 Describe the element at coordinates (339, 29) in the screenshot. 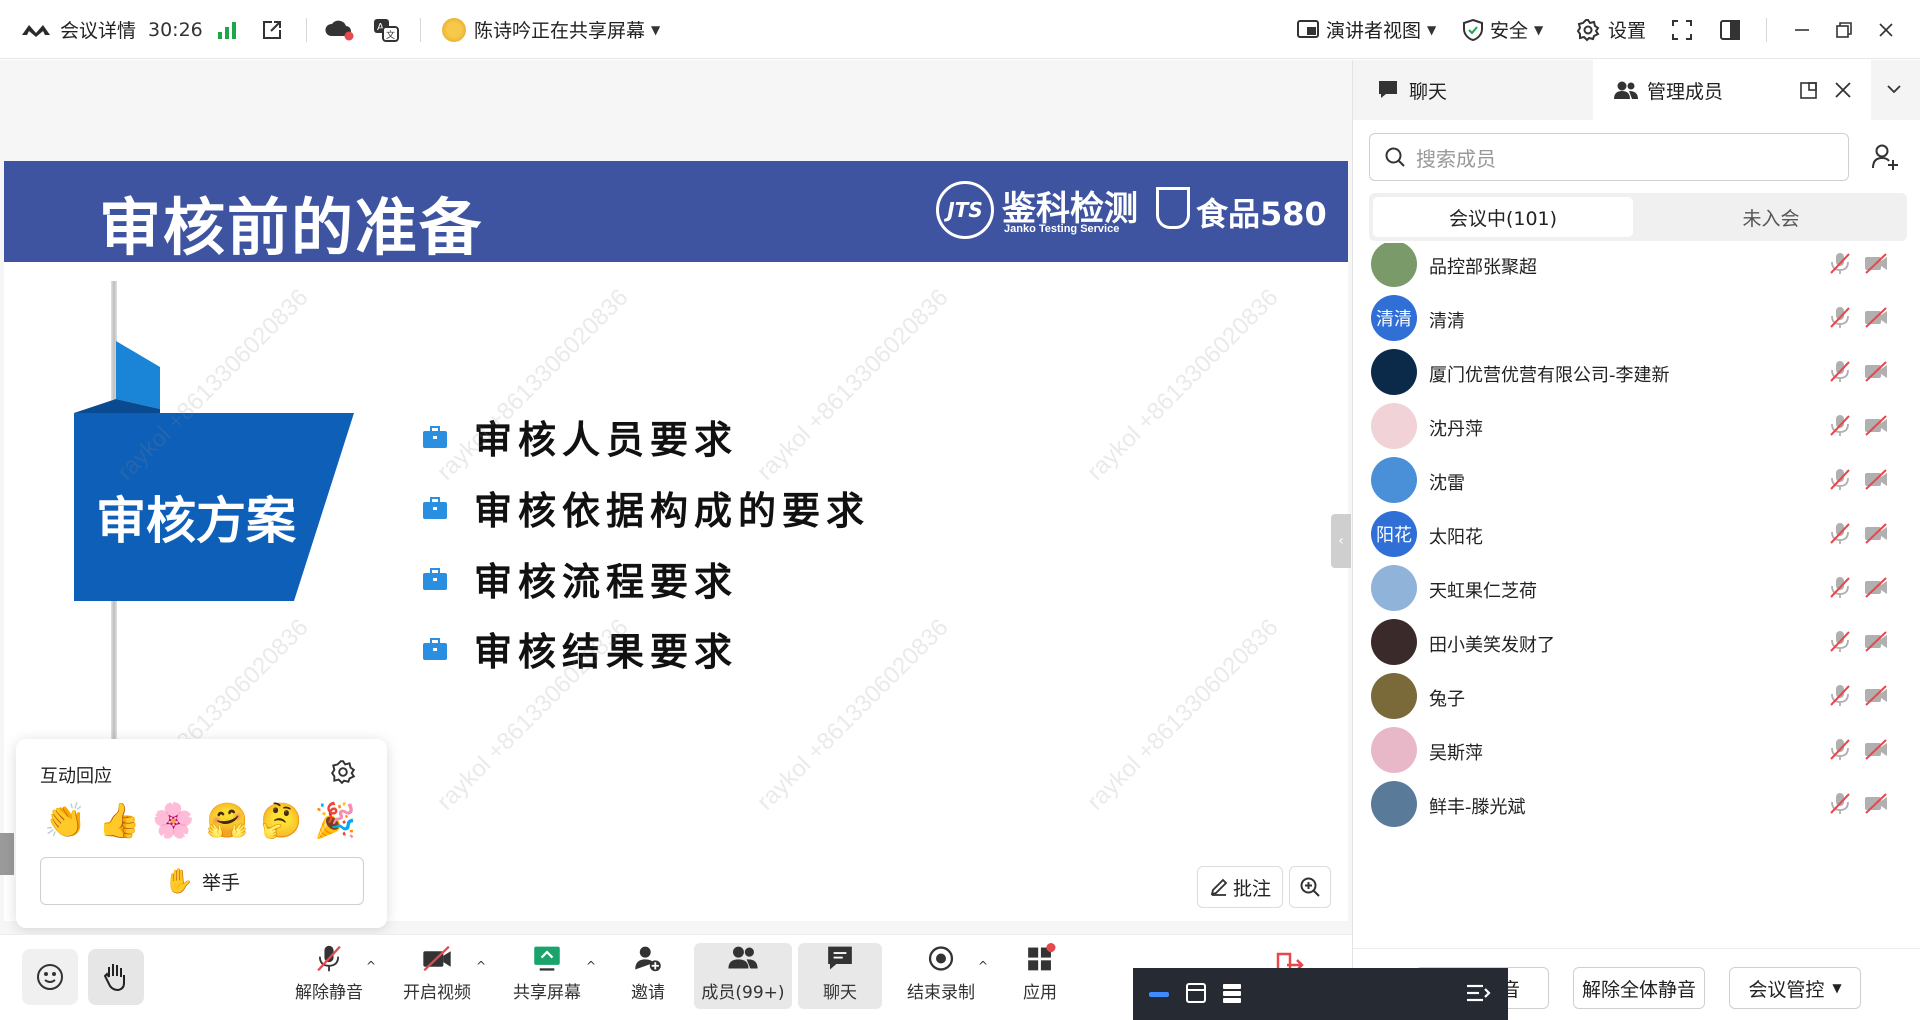

I see `cloud-record-icon` at that location.